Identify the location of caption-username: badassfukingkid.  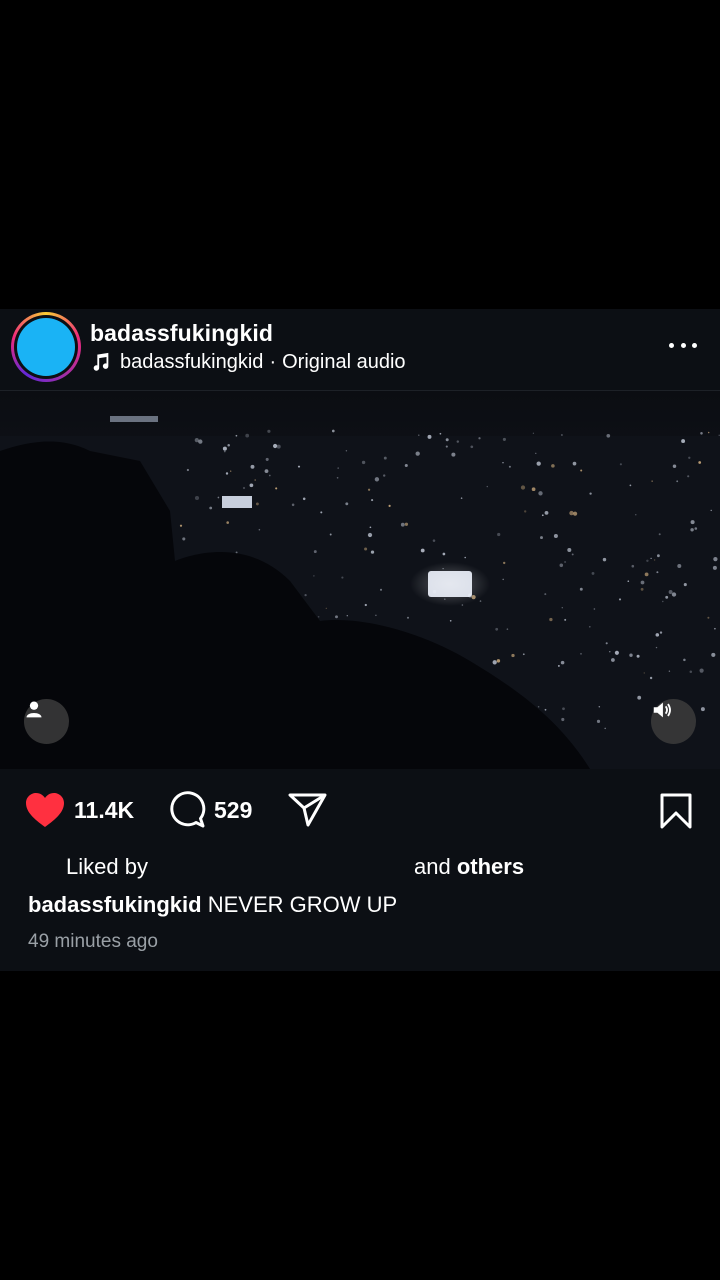
(115, 904).